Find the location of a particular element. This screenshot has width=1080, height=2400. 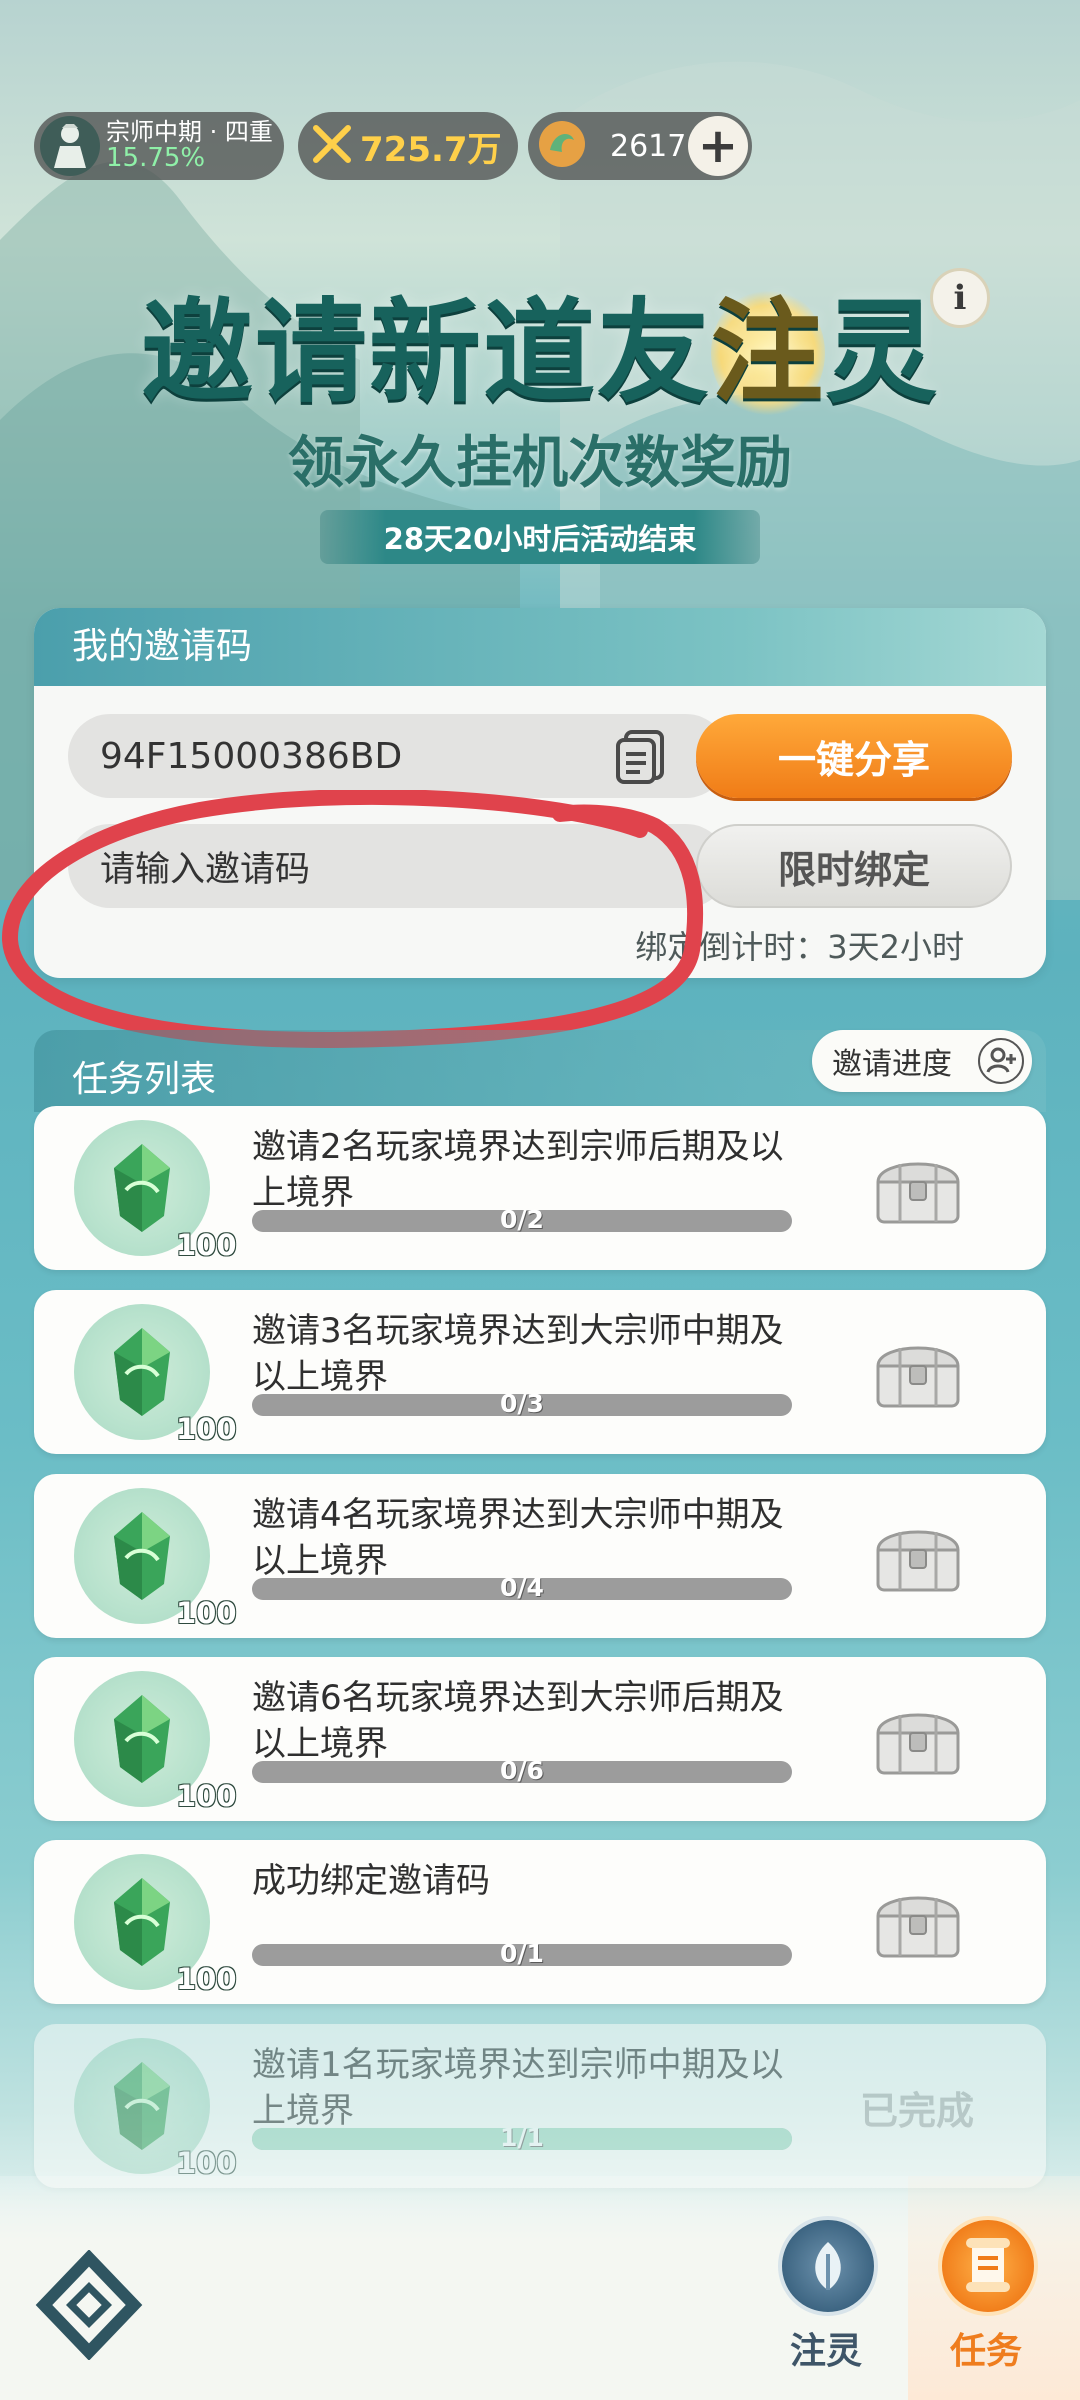

task-progress-text: 0/4 is located at coordinates (522, 1587).